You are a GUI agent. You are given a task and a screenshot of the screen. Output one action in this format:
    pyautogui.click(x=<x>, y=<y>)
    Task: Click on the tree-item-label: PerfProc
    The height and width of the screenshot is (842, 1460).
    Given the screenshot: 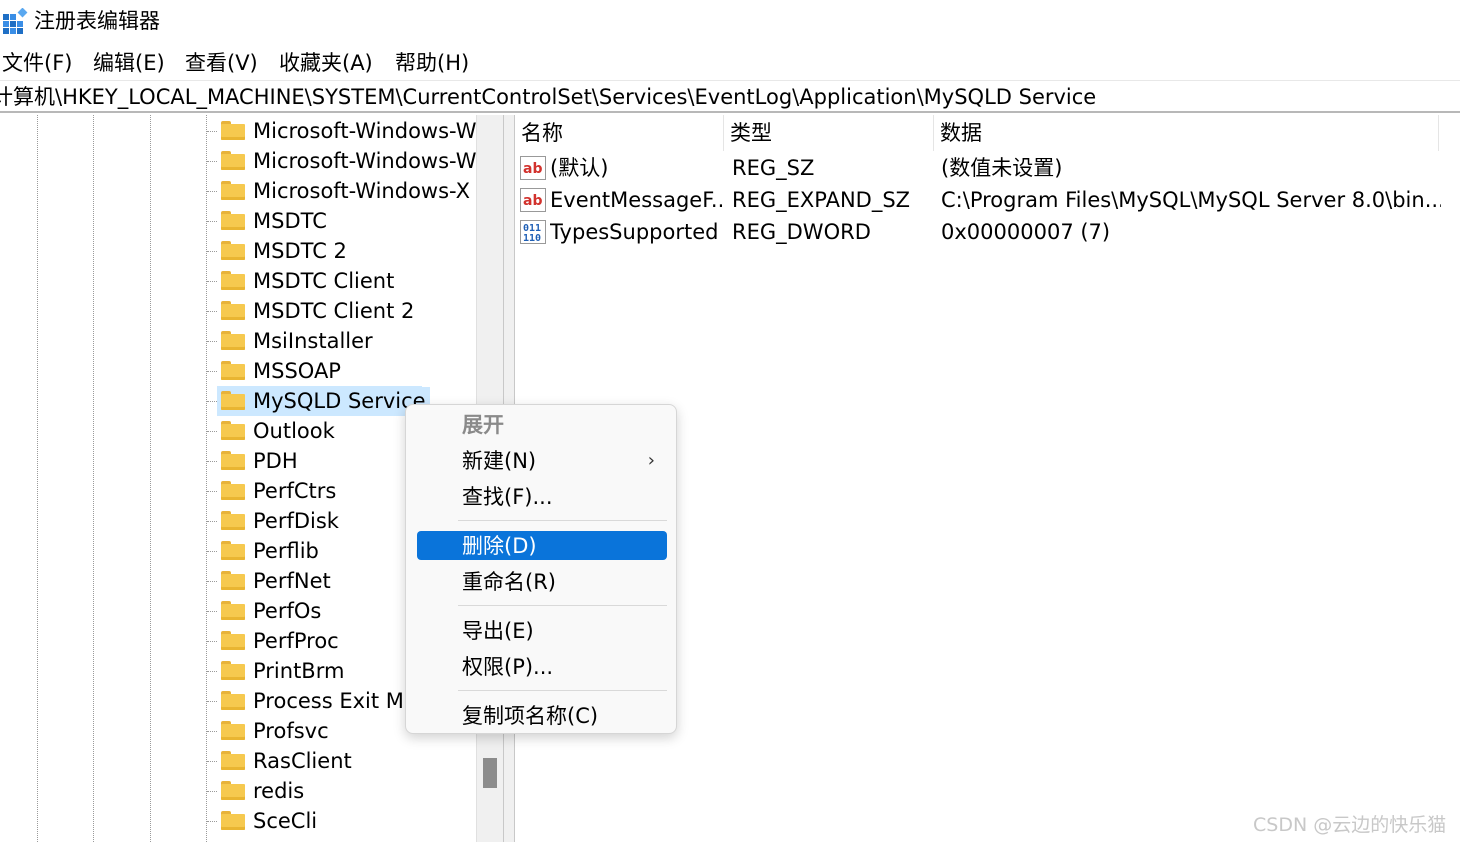 What is the action you would take?
    pyautogui.click(x=296, y=641)
    